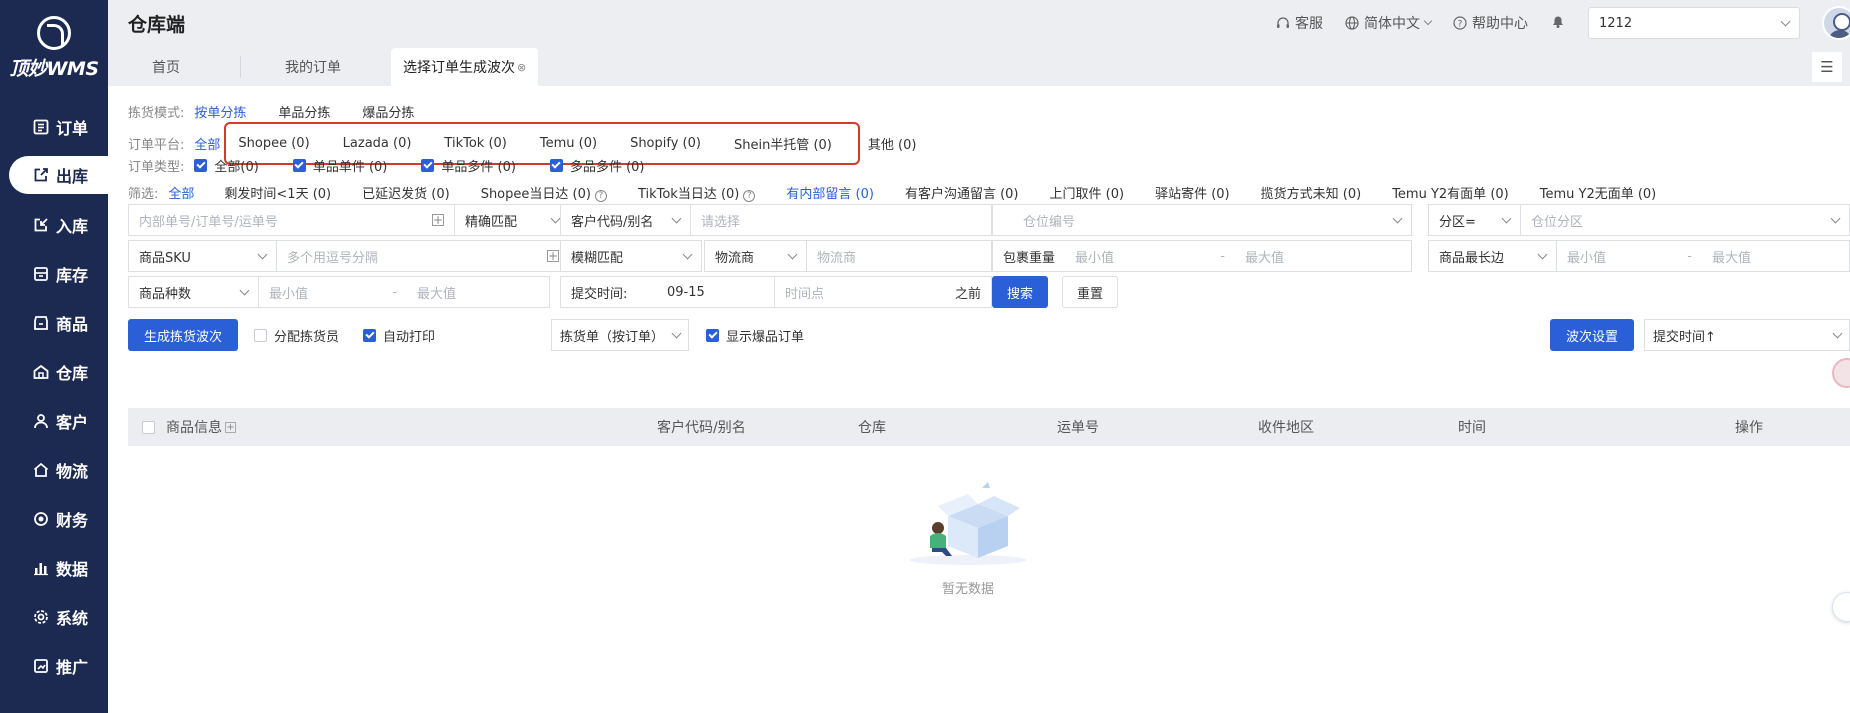 This screenshot has height=713, width=1850. Describe the element at coordinates (58, 175) in the screenshot. I see `sidebar-item-outbound: 出库` at that location.